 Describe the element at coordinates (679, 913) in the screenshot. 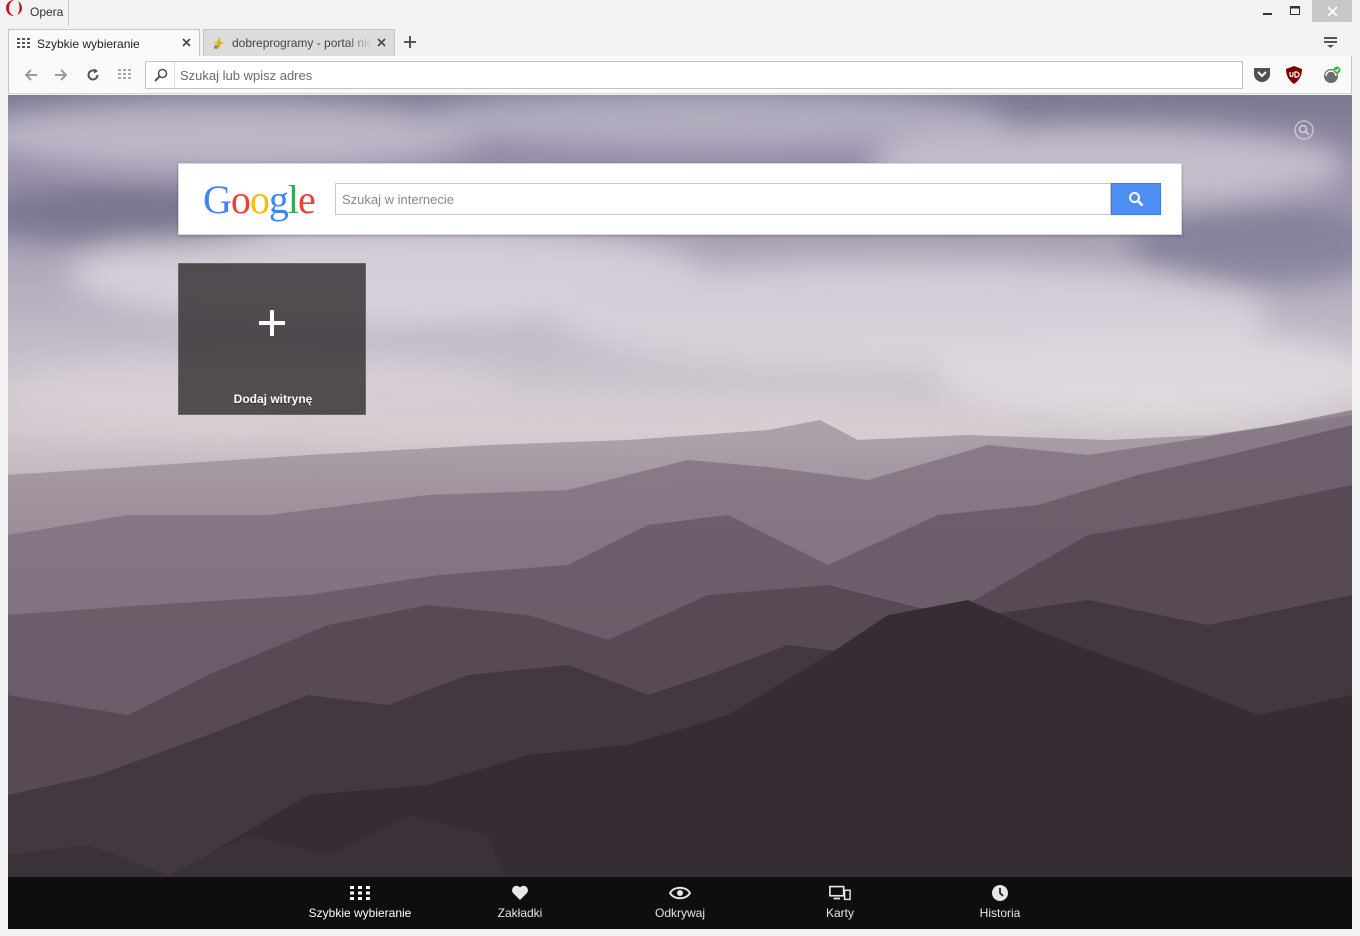

I see `nav-label: Odkrywaj` at that location.